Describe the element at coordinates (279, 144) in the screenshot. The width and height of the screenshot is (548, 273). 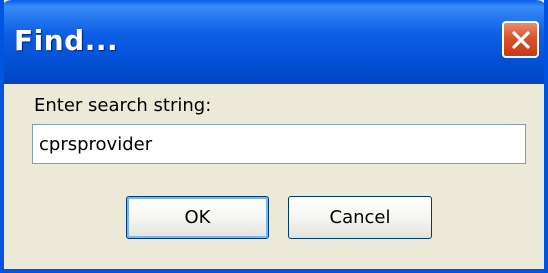
I see `search-string-input` at that location.